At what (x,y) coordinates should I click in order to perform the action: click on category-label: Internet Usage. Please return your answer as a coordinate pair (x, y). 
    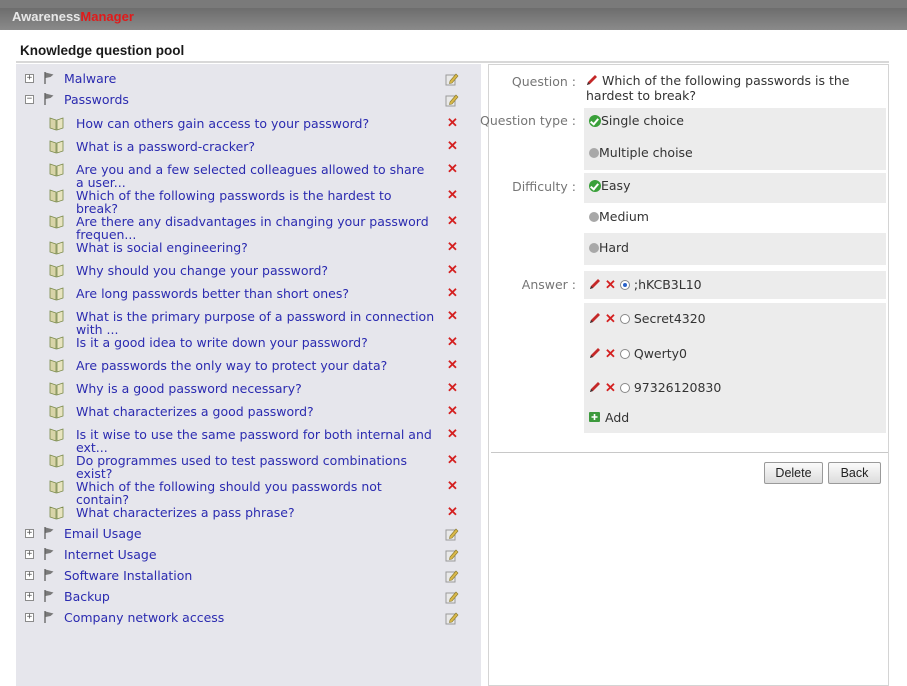
    Looking at the image, I should click on (110, 554).